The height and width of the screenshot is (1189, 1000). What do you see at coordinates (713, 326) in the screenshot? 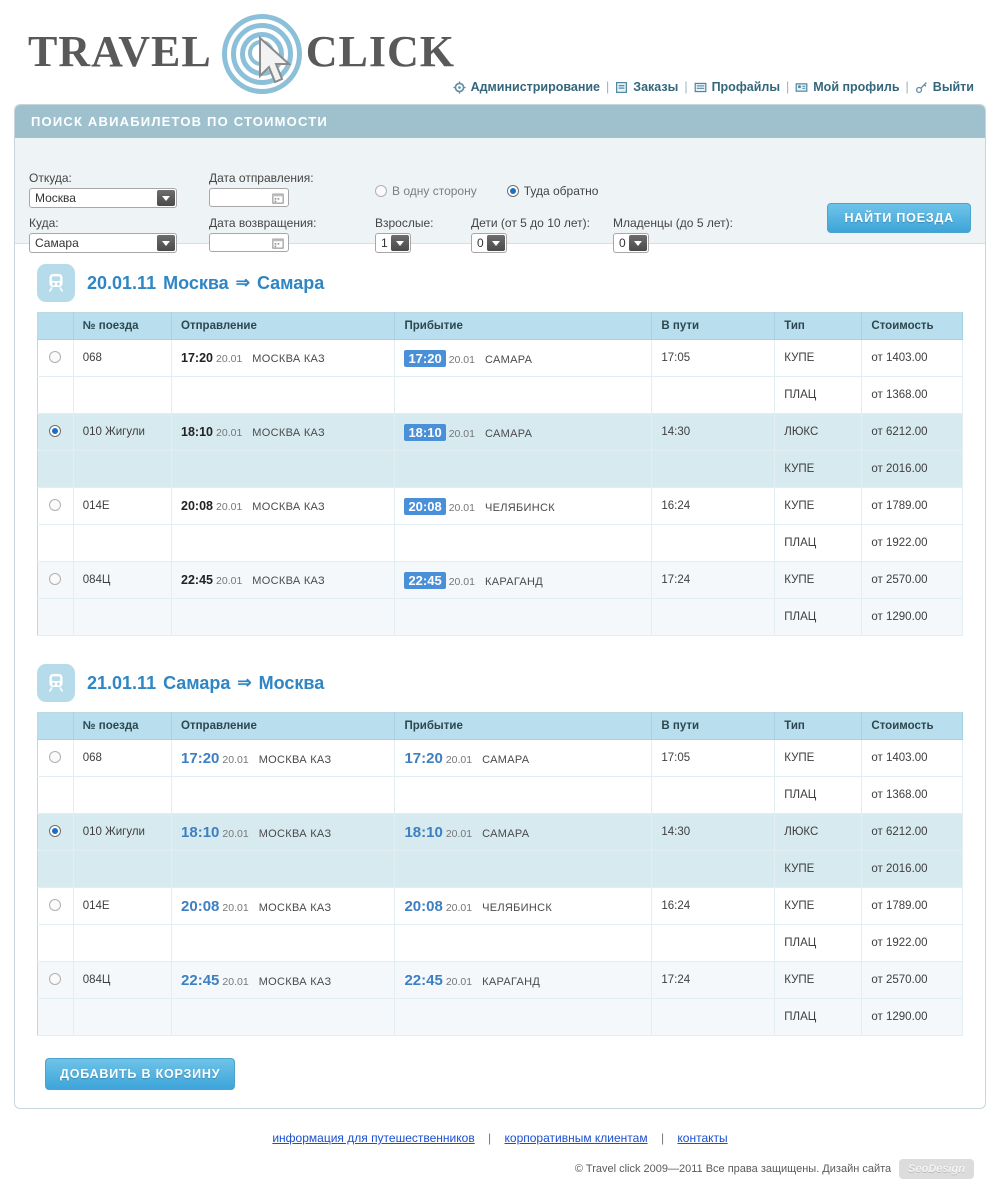
I see `th-duration: В пути` at bounding box center [713, 326].